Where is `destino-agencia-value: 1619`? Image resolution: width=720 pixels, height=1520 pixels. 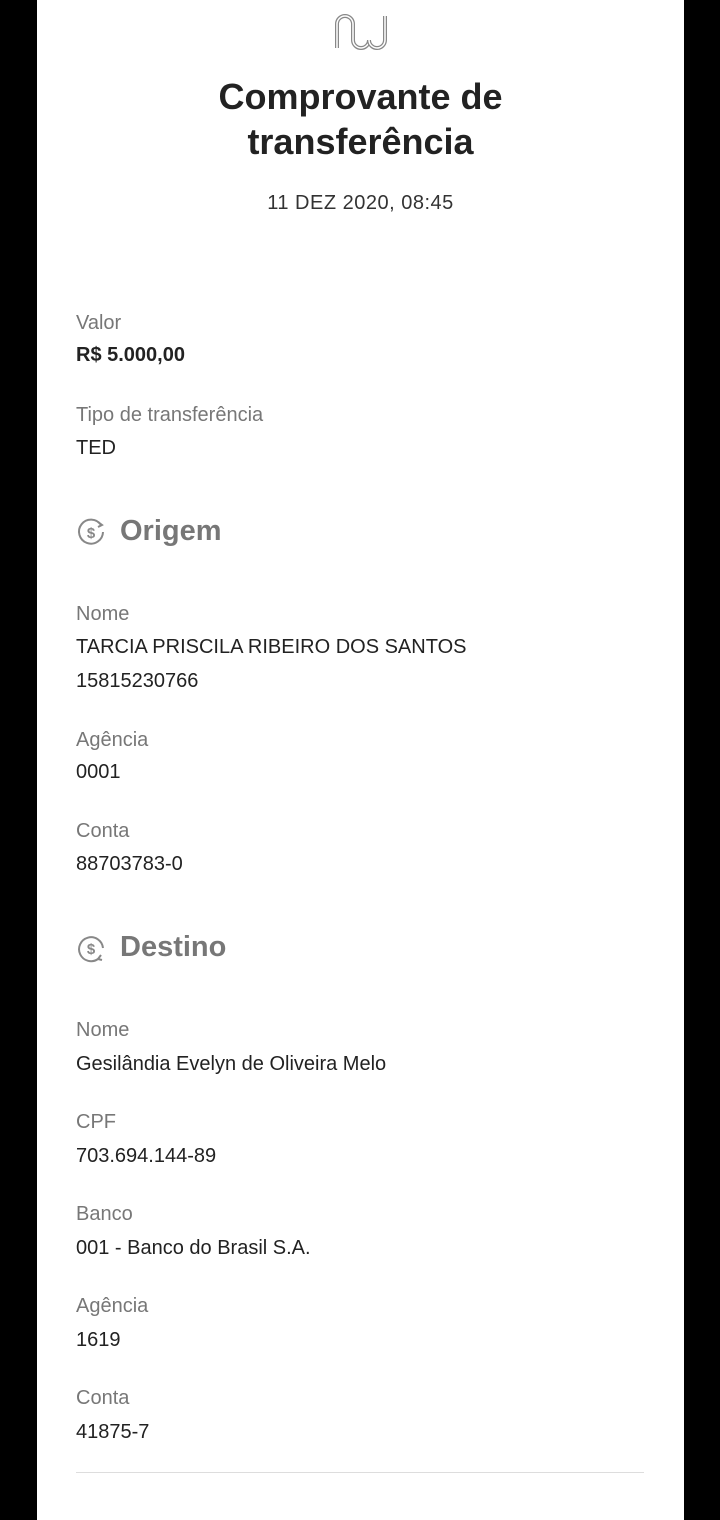
destino-agencia-value: 1619 is located at coordinates (98, 1340).